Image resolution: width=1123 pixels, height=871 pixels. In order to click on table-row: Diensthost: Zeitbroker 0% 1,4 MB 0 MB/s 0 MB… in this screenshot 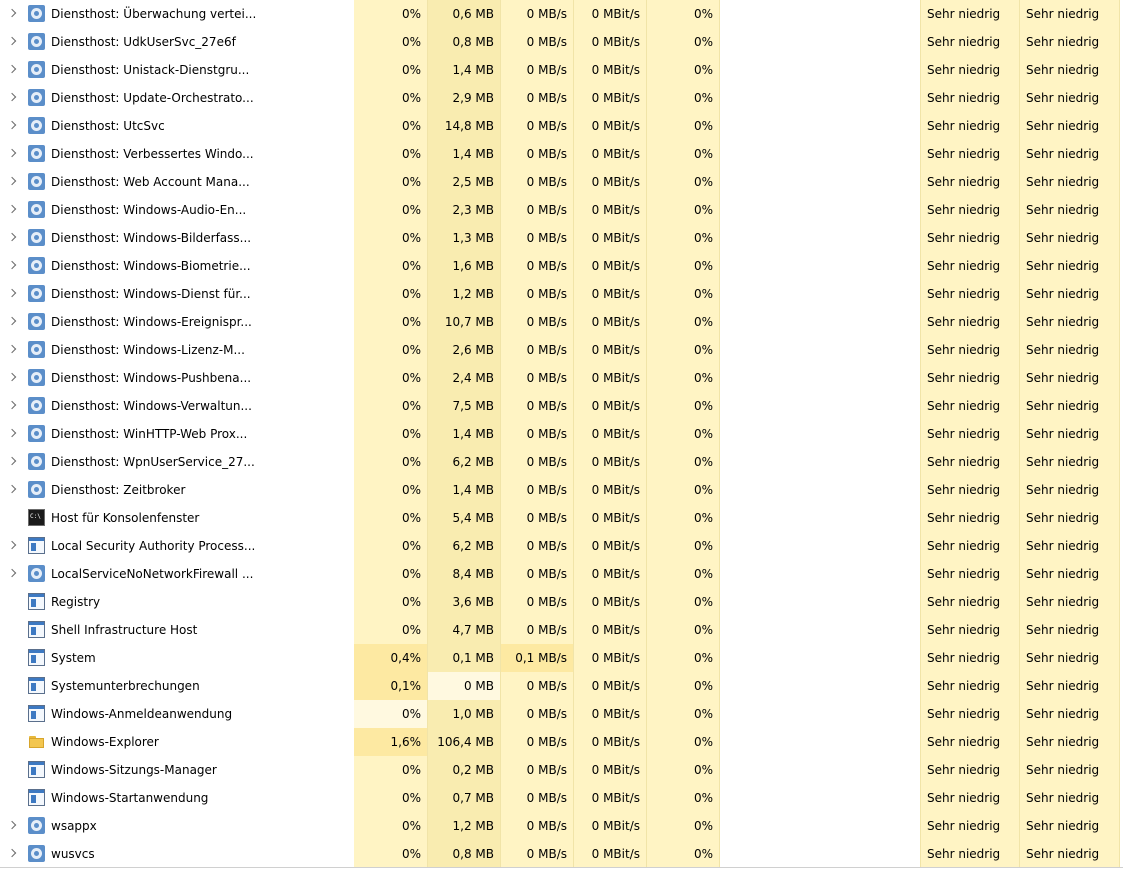, I will do `click(561, 490)`.